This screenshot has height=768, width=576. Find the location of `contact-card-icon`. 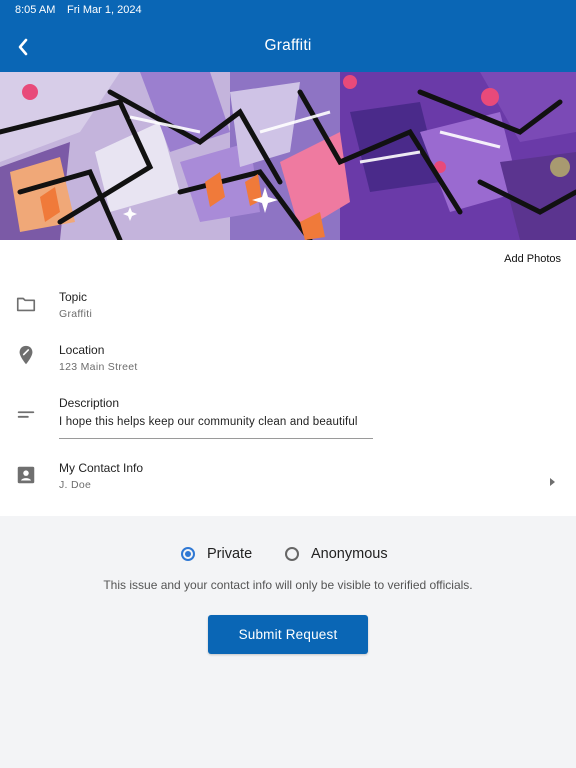

contact-card-icon is located at coordinates (26, 475).